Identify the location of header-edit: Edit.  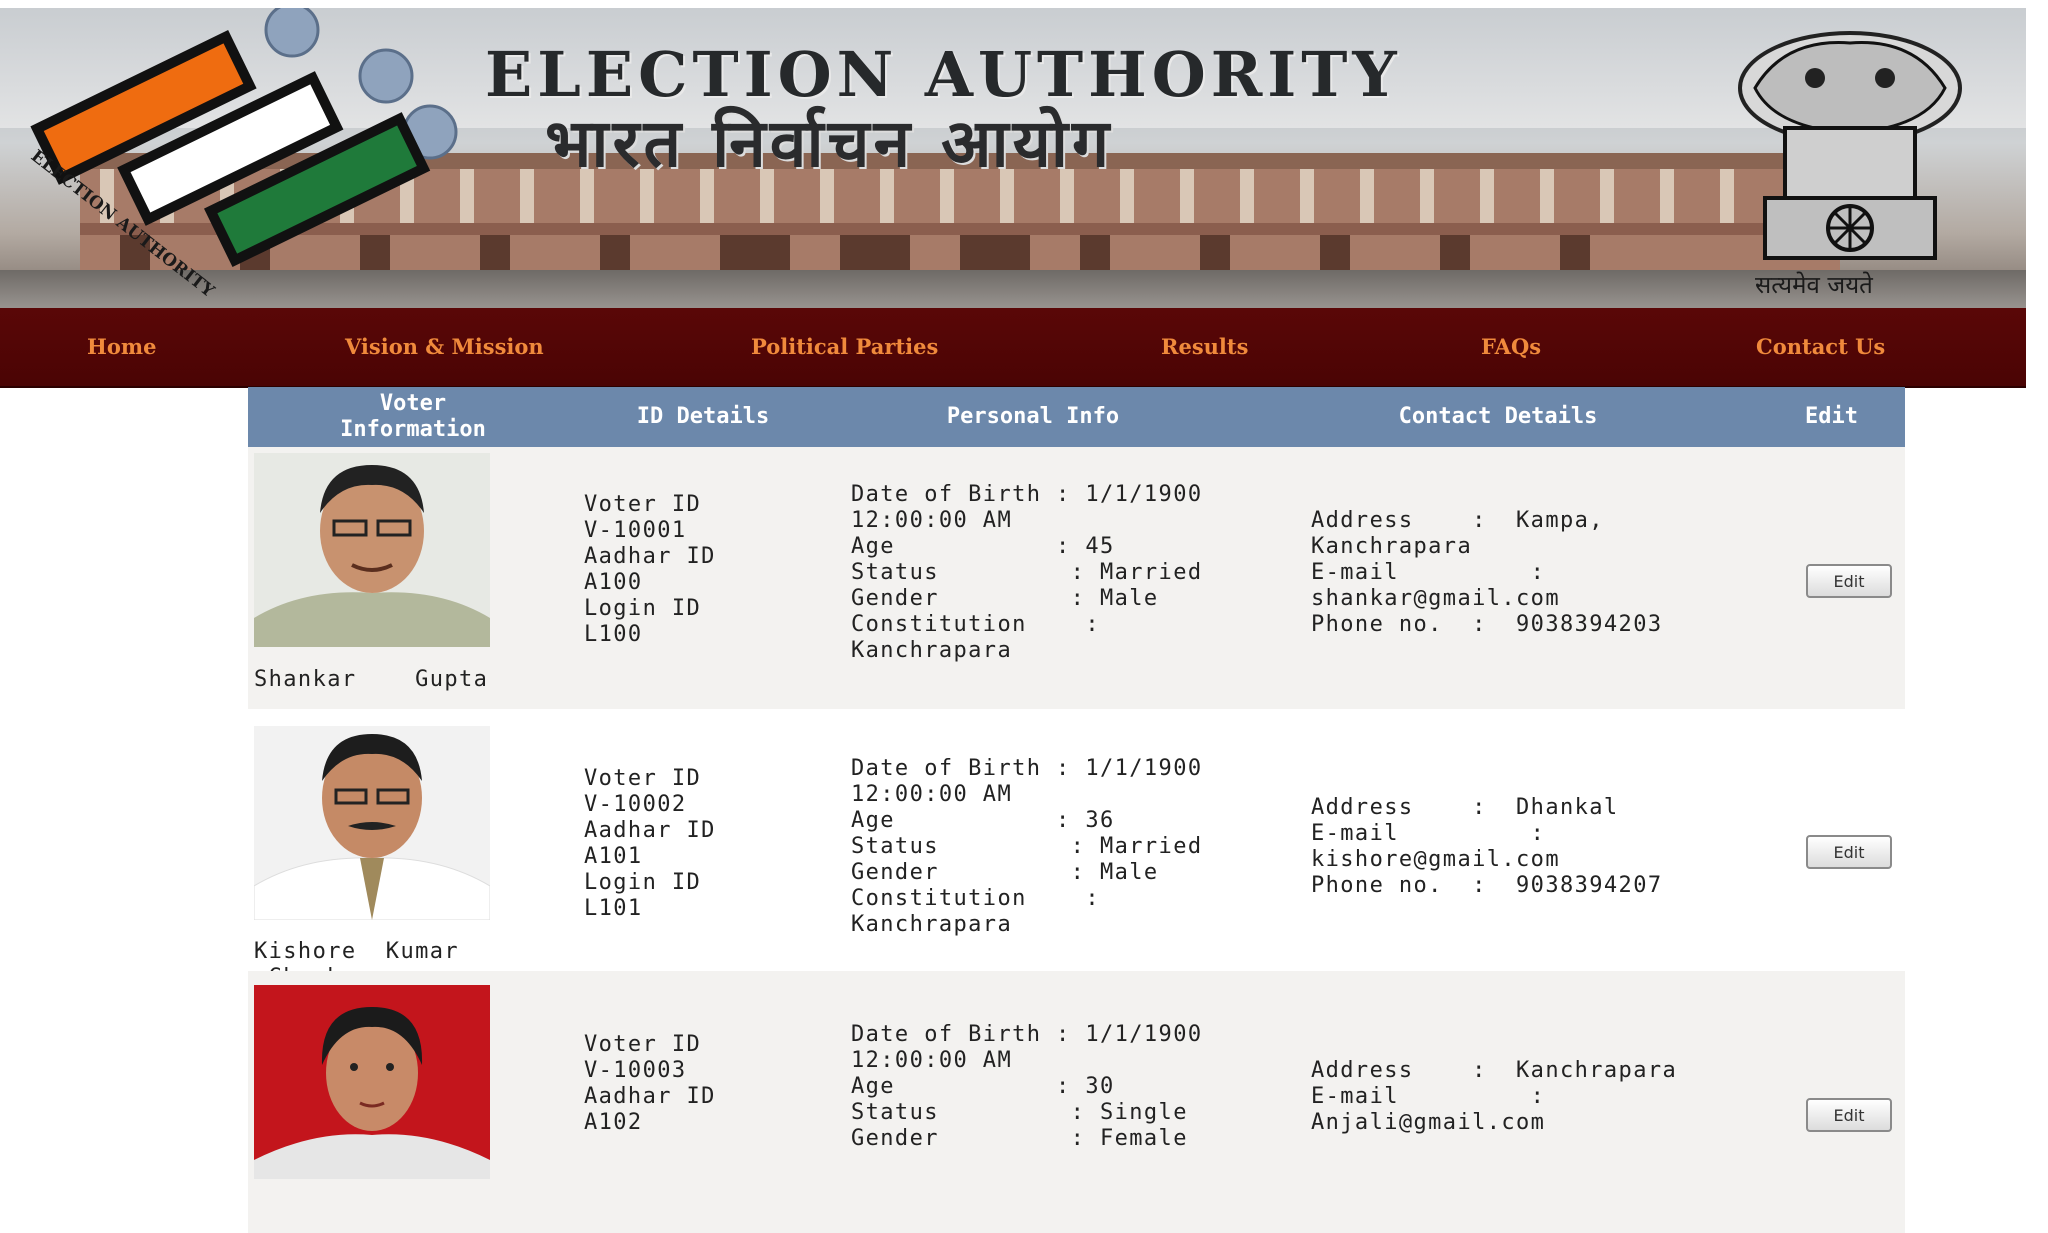
(1831, 416).